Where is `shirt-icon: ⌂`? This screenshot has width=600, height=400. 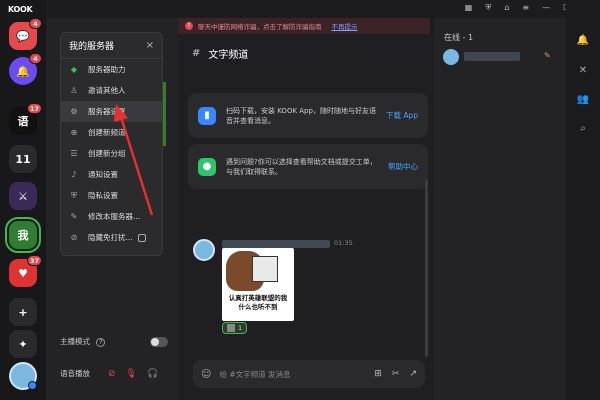 shirt-icon: ⌂ is located at coordinates (506, 9).